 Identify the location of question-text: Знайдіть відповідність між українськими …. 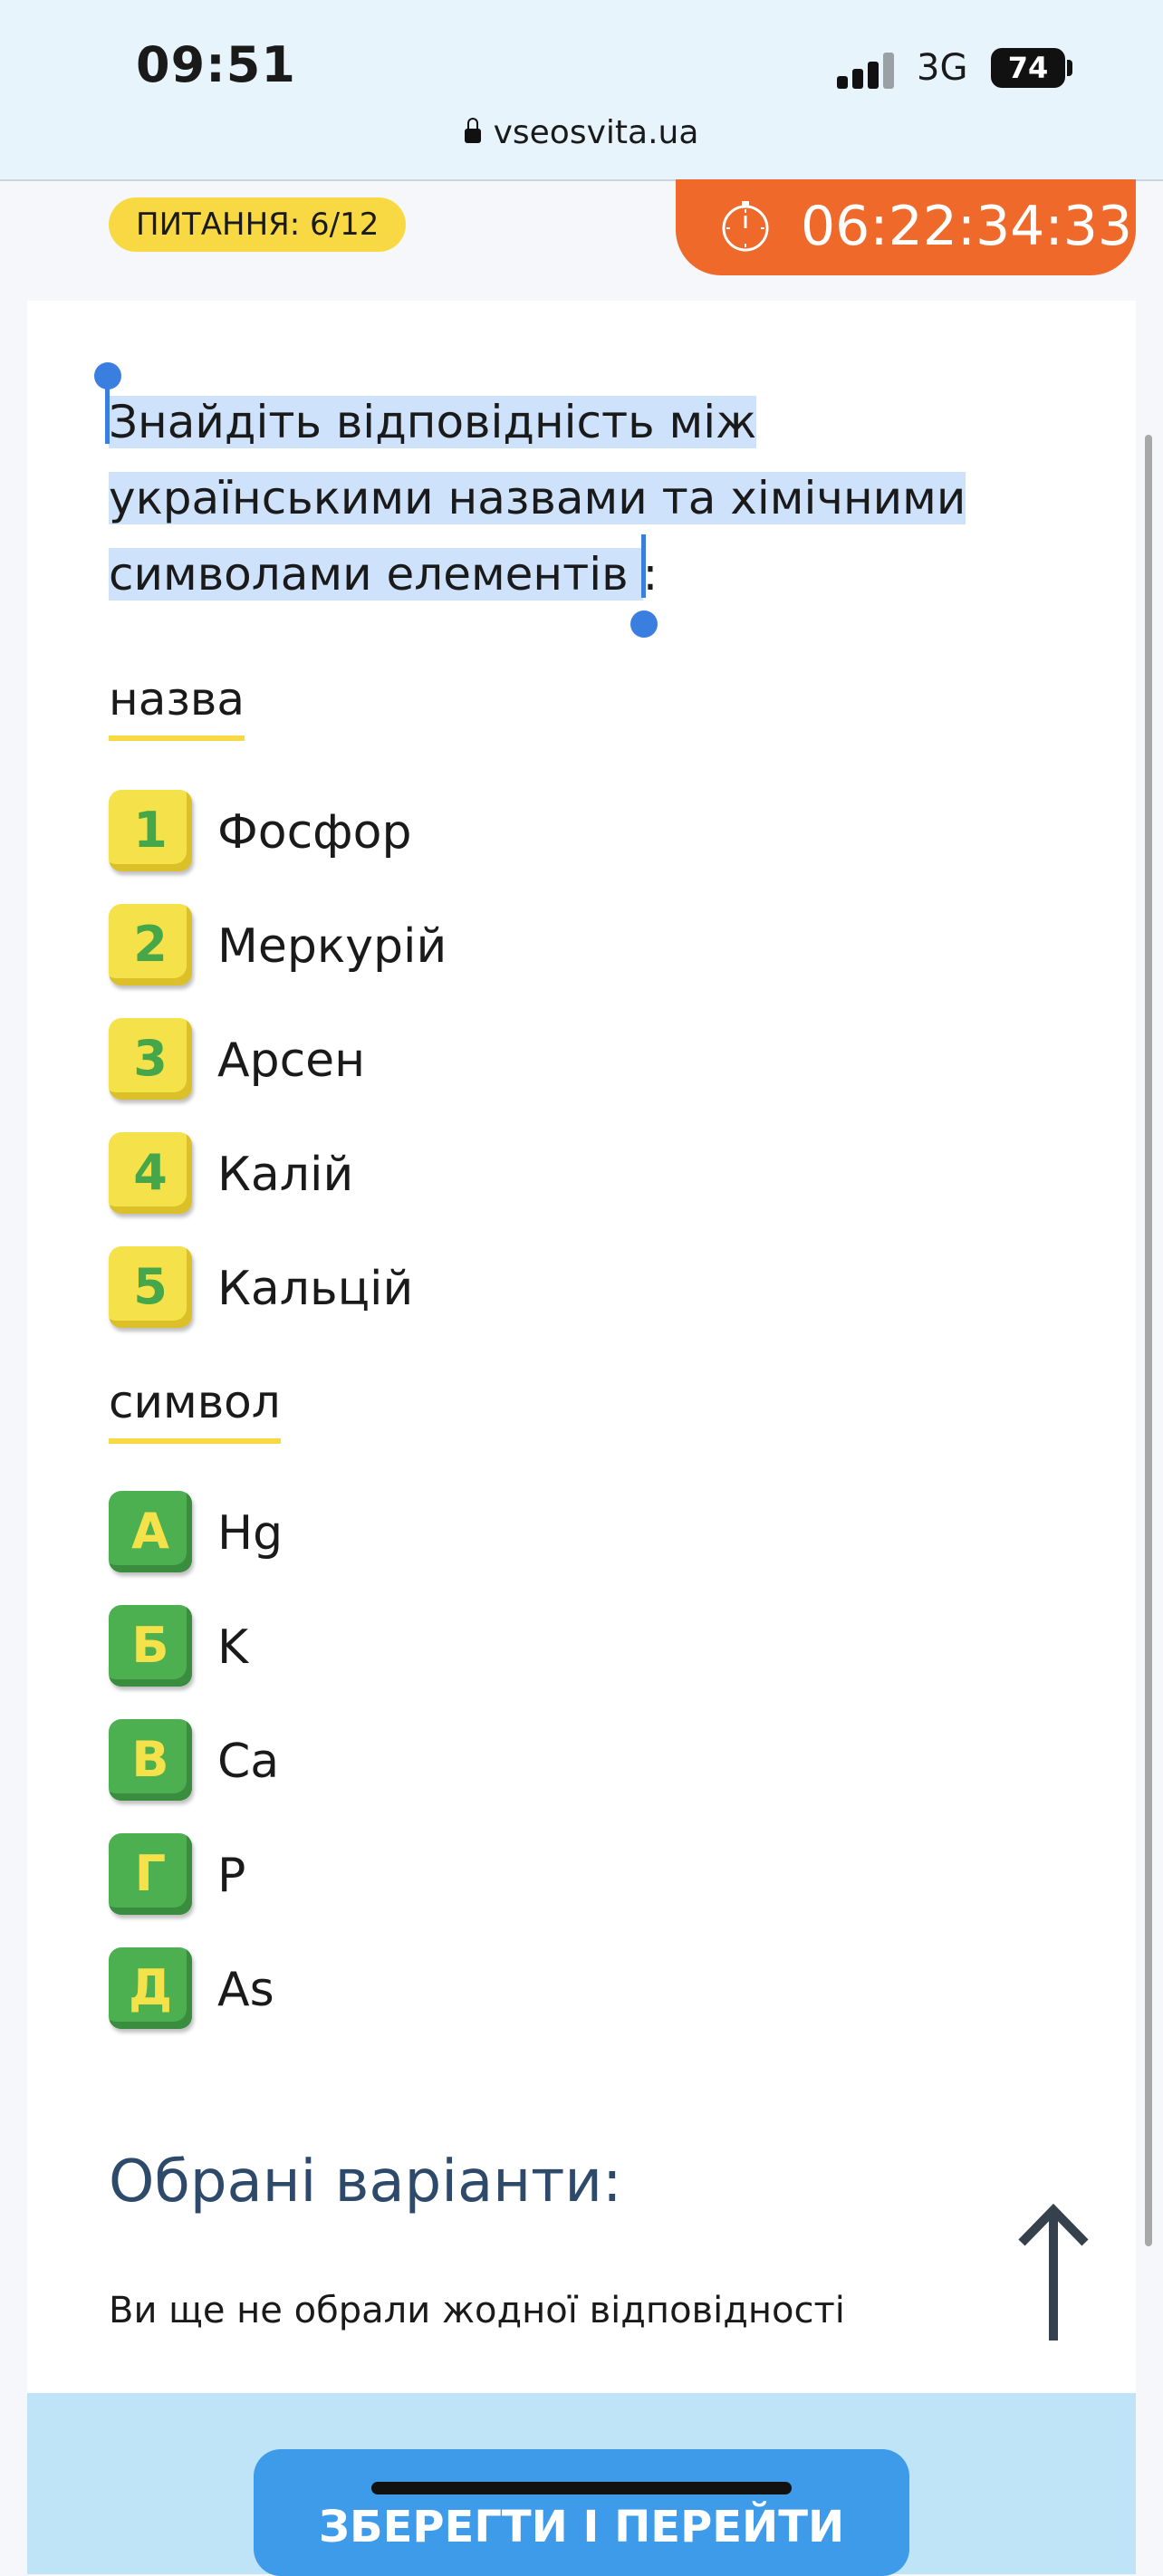
(595, 498).